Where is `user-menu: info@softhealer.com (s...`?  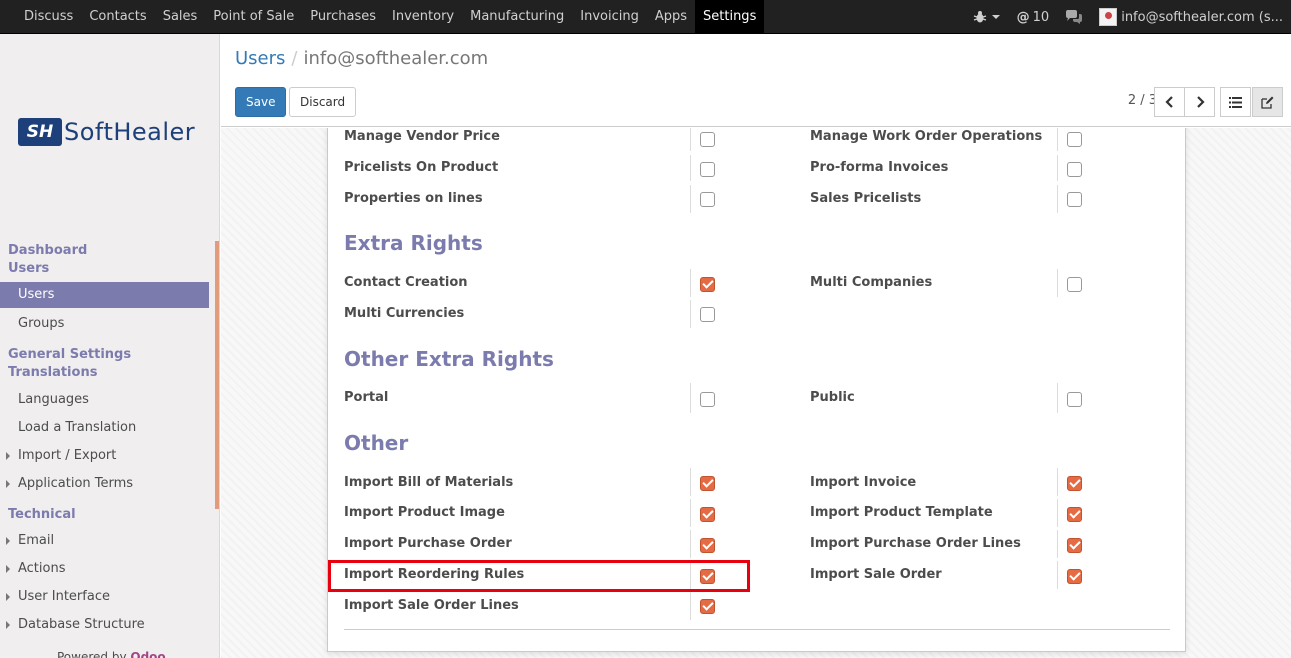 user-menu: info@softhealer.com (s... is located at coordinates (1191, 17).